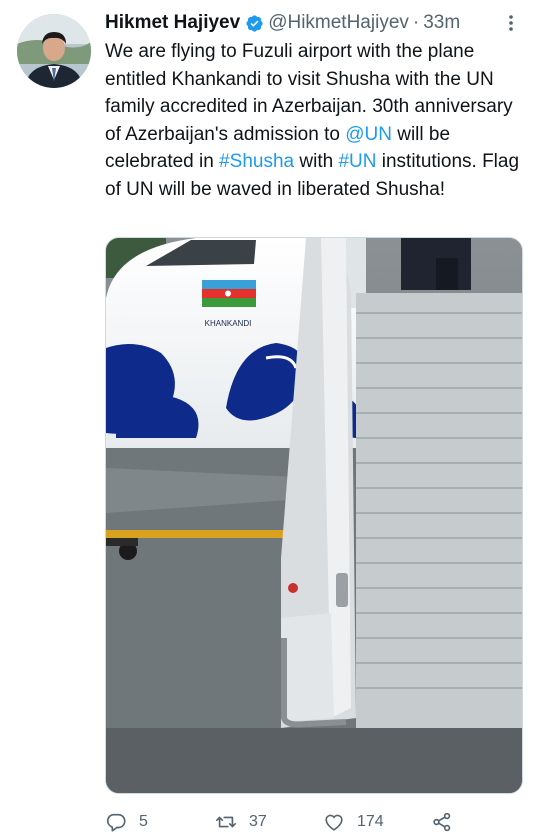  Describe the element at coordinates (353, 822) in the screenshot. I see `like-button: 174` at that location.